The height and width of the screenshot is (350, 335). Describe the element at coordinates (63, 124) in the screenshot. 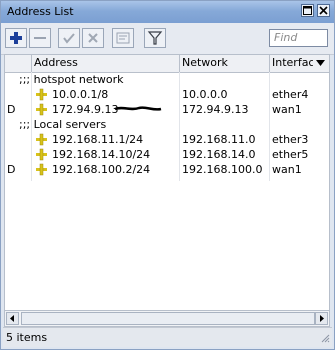

I see `row-comment: ;;; Local servers` at that location.